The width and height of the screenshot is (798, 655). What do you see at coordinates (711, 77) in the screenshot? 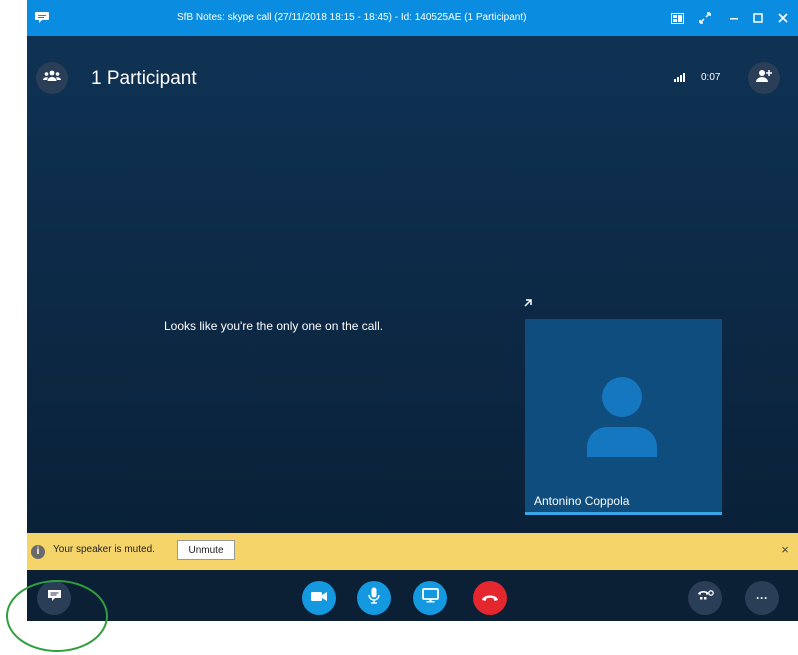
I see `call-timer: 0:07` at bounding box center [711, 77].